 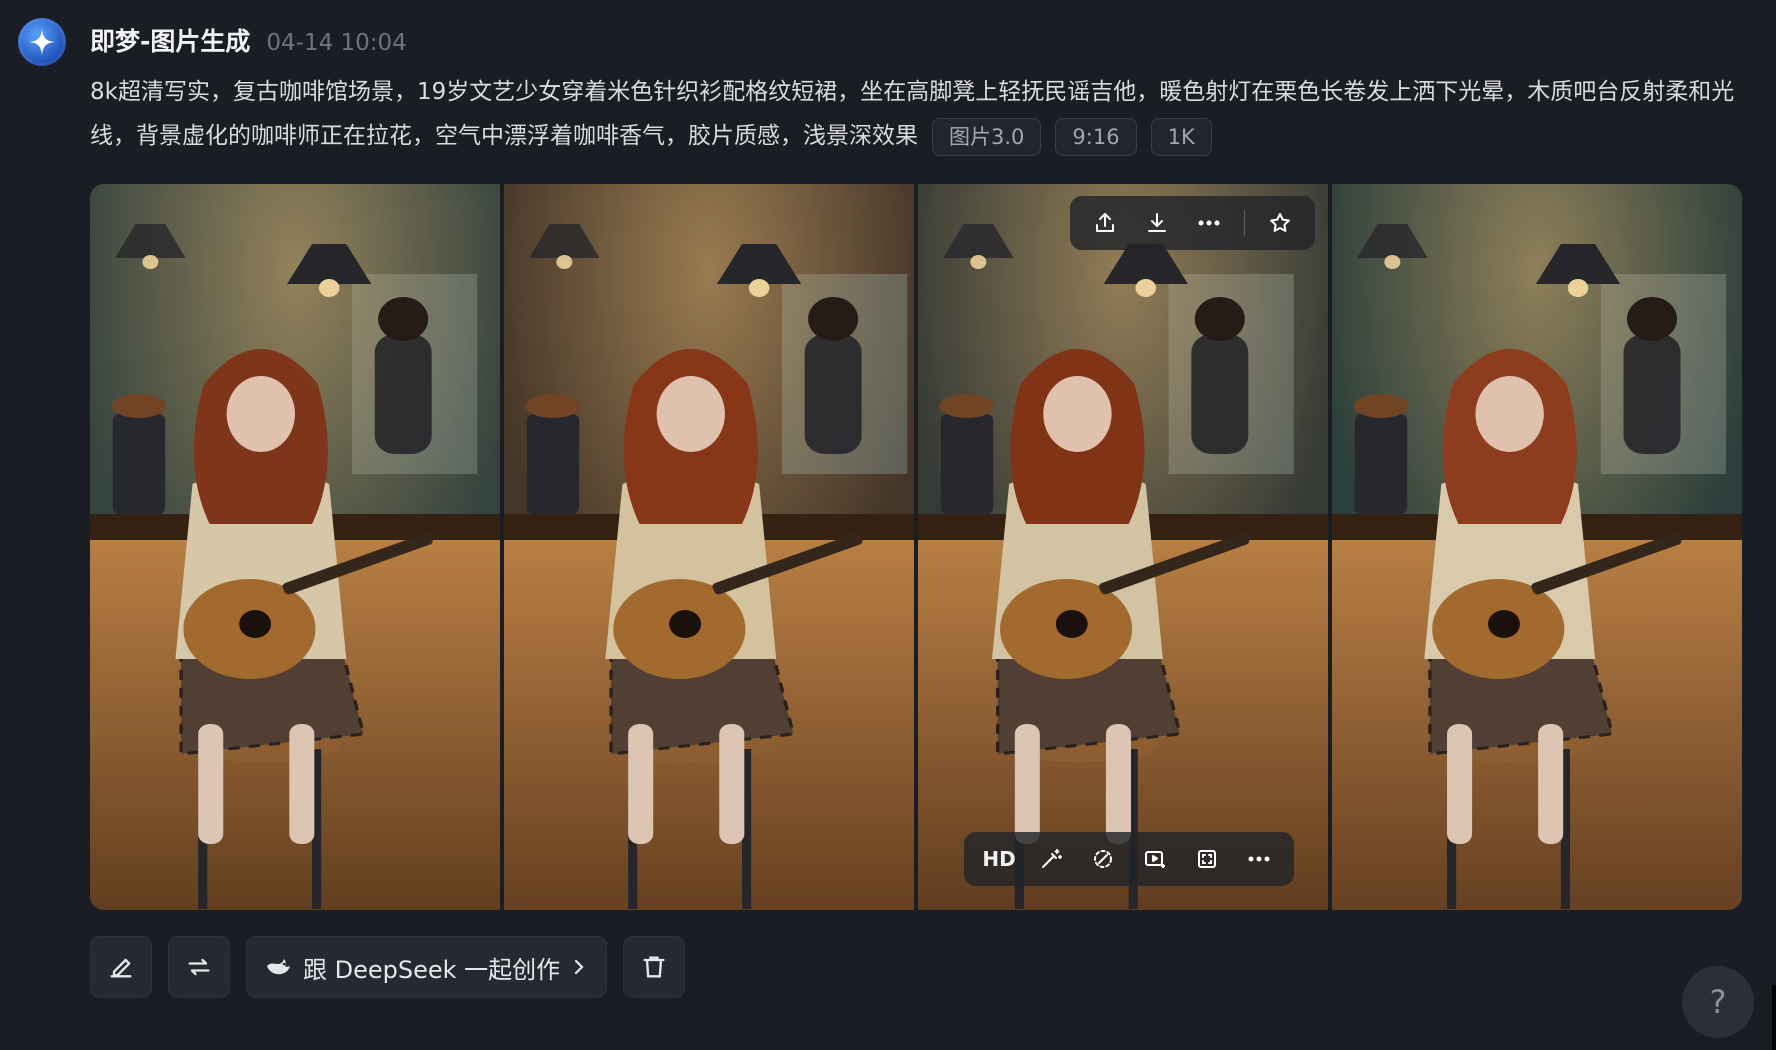 I want to click on edit-icon, so click(x=121, y=968).